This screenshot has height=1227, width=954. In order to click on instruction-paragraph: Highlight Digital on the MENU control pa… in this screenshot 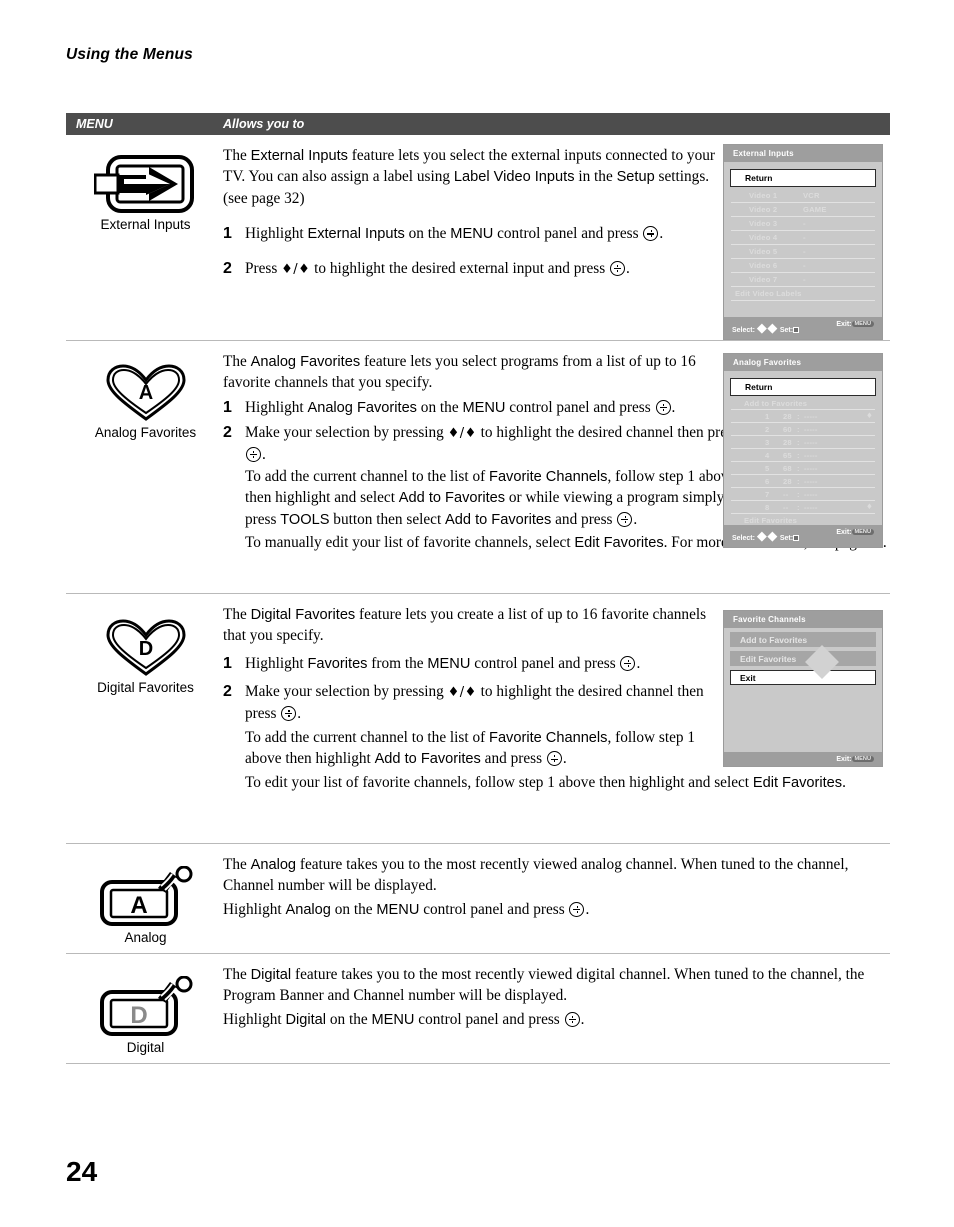, I will do `click(404, 1019)`.